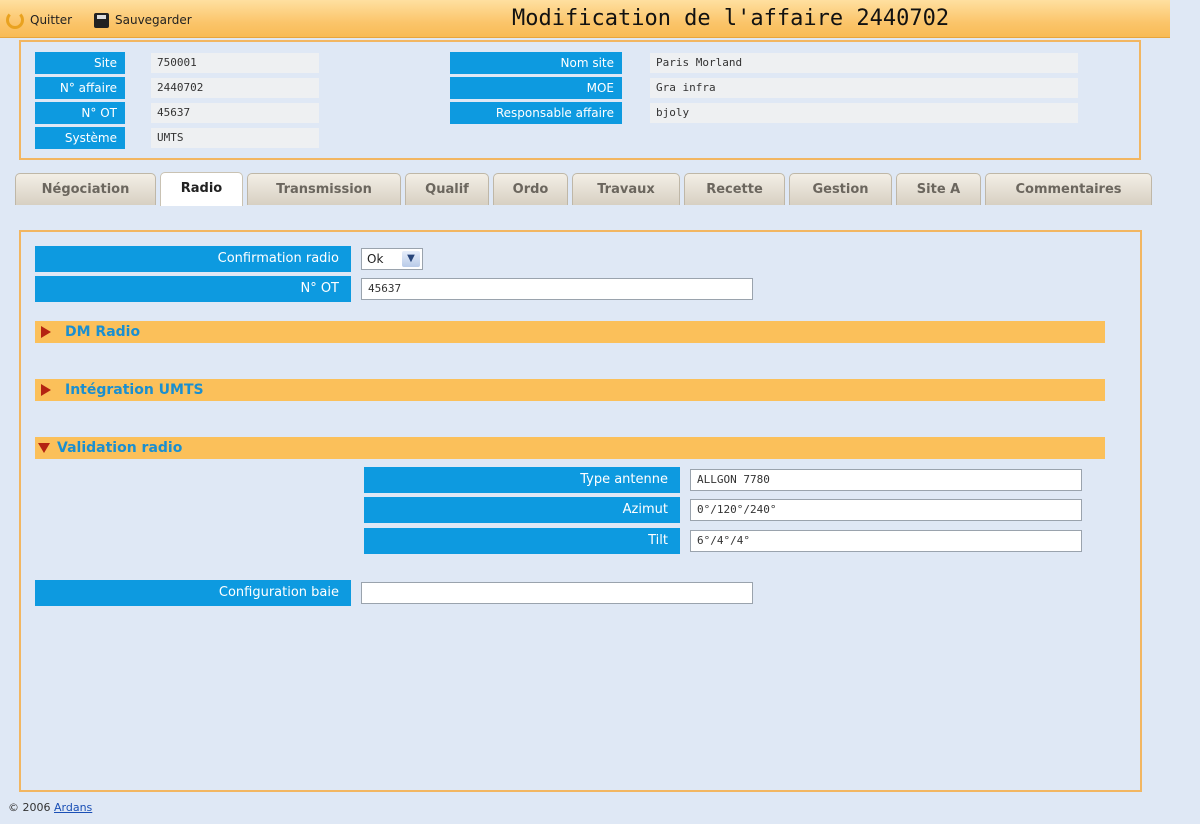  I want to click on section-validation-radio: Validation radio, so click(570, 448).